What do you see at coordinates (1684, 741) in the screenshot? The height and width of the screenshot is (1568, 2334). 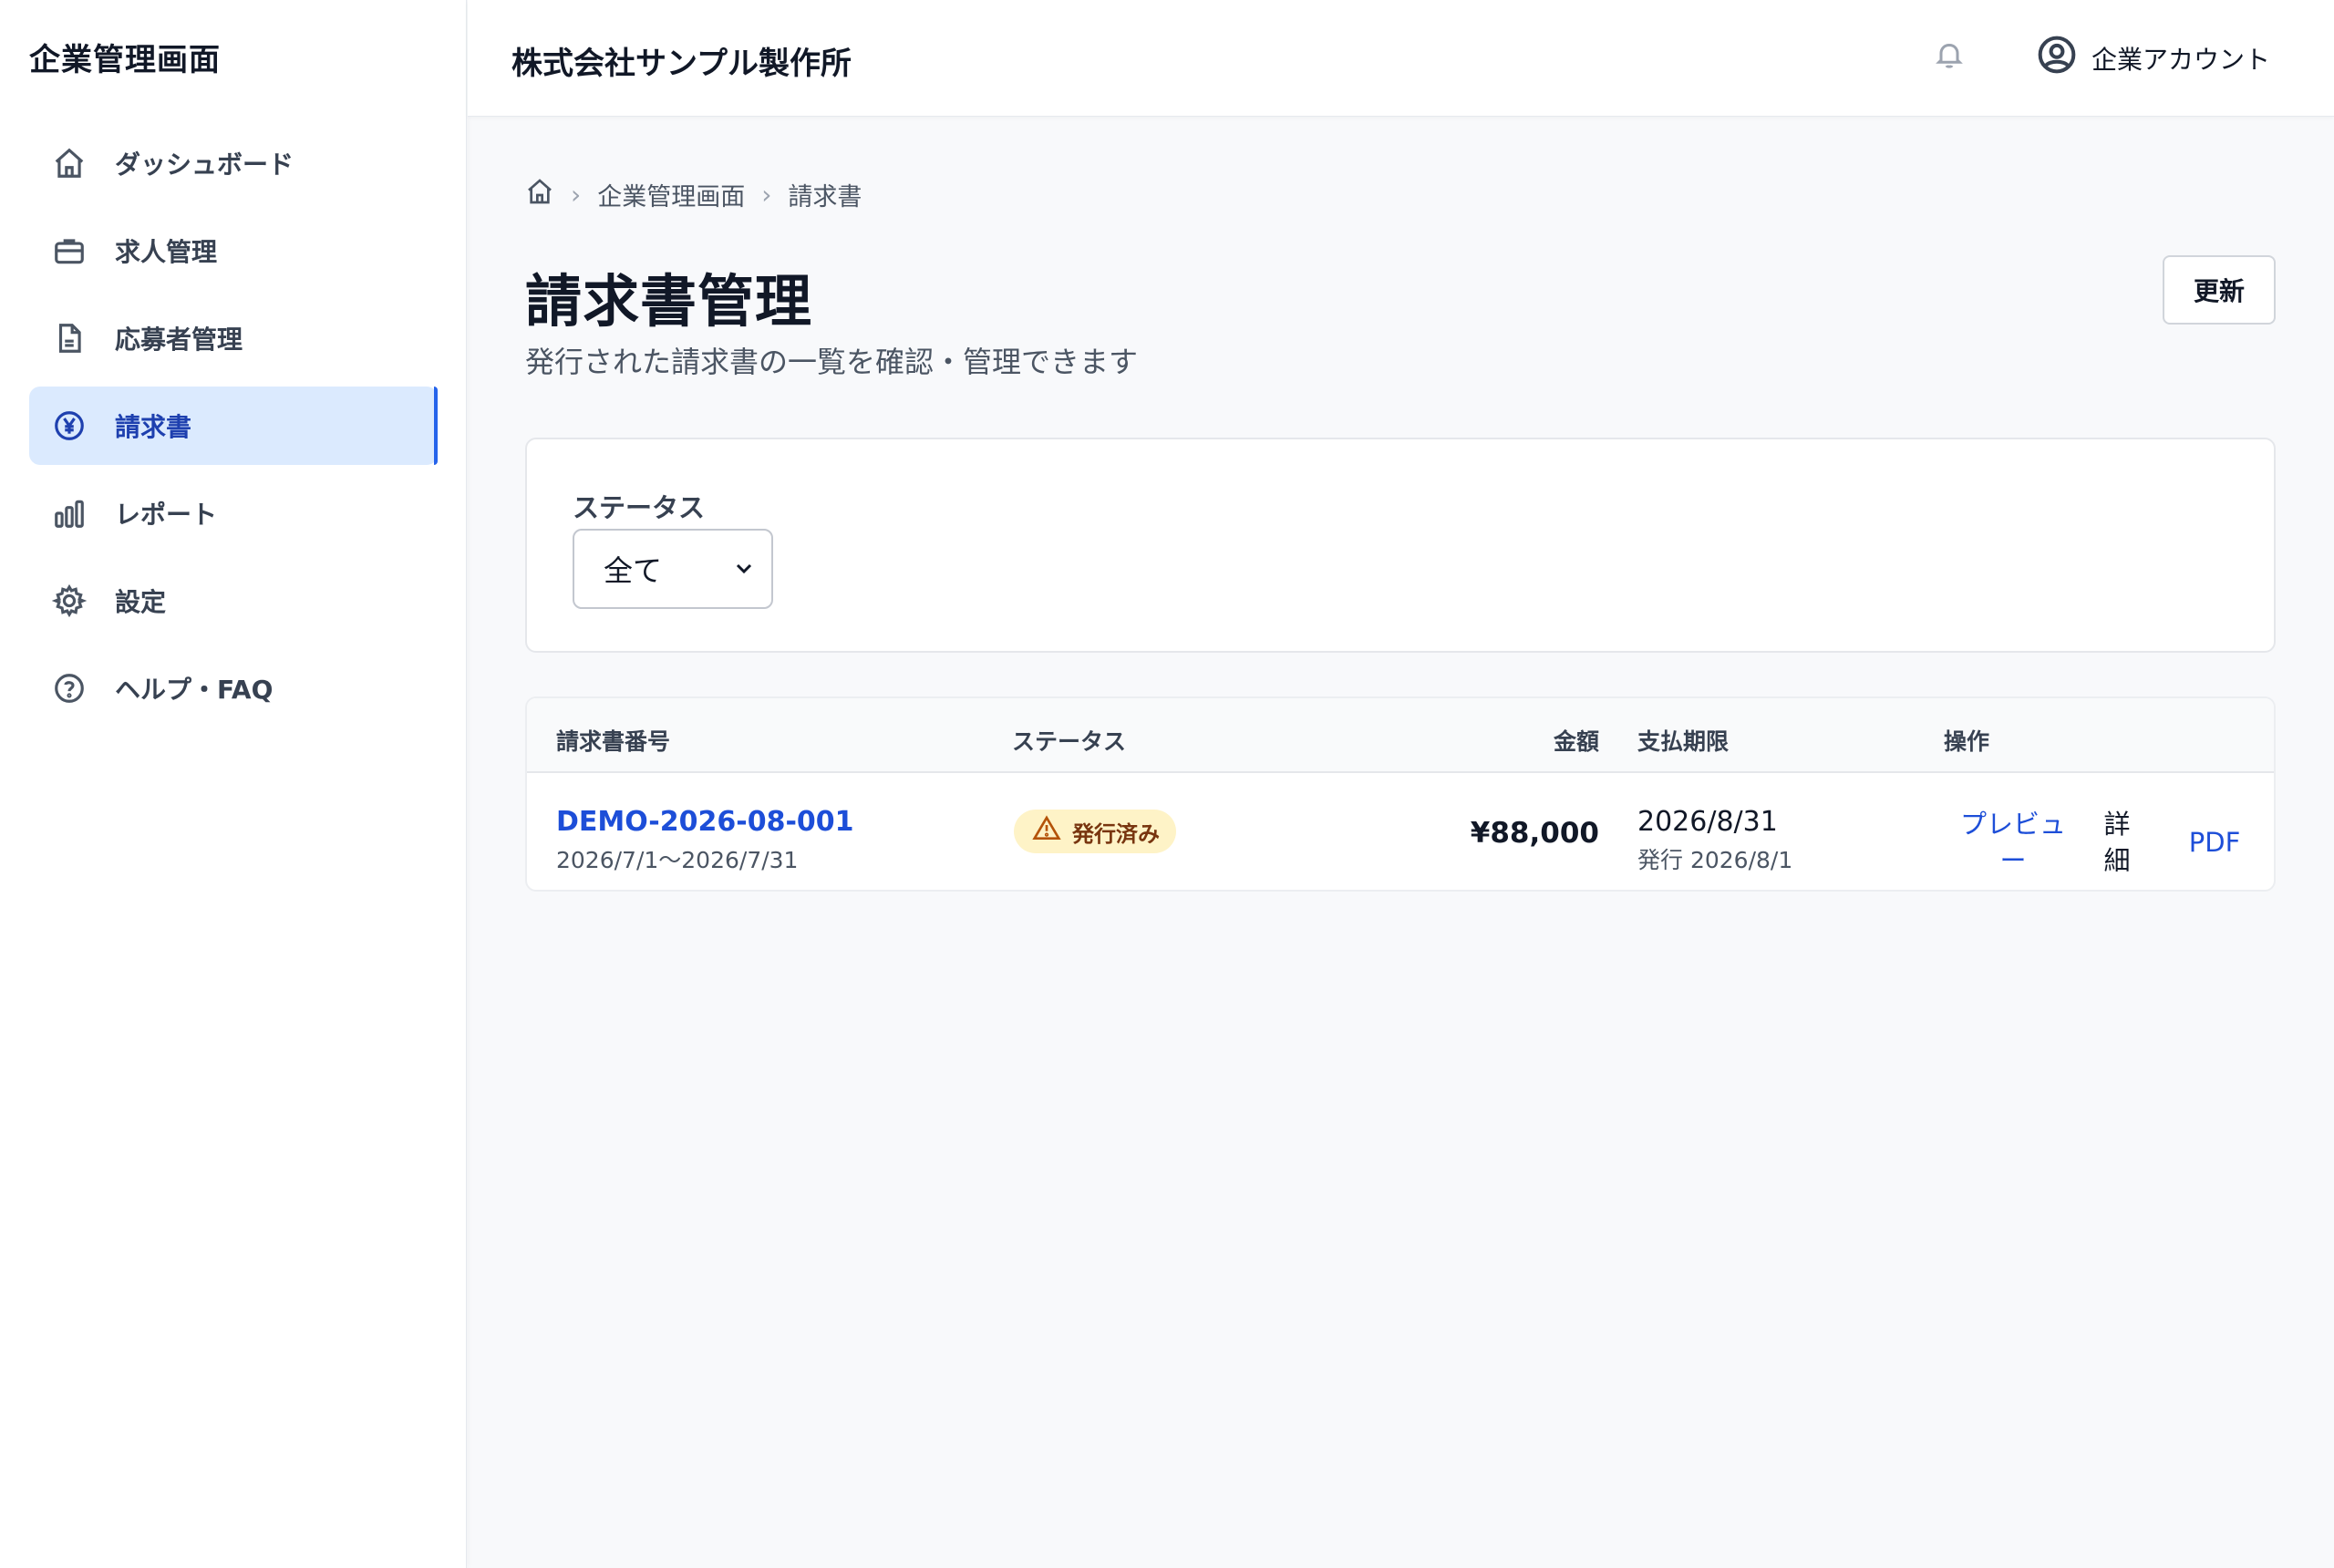 I see `column-header-due: 支払期限` at bounding box center [1684, 741].